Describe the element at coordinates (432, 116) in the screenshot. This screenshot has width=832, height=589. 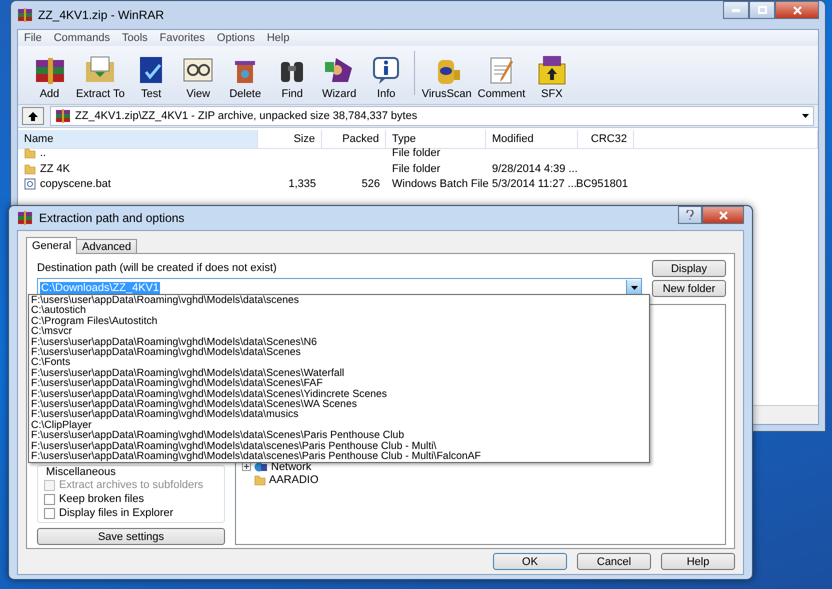
I see `address-field: ZZ_4KV1.zip\ZZ_4KV1 - ZIP archive, unpacked size 38,784,337 bytes` at that location.